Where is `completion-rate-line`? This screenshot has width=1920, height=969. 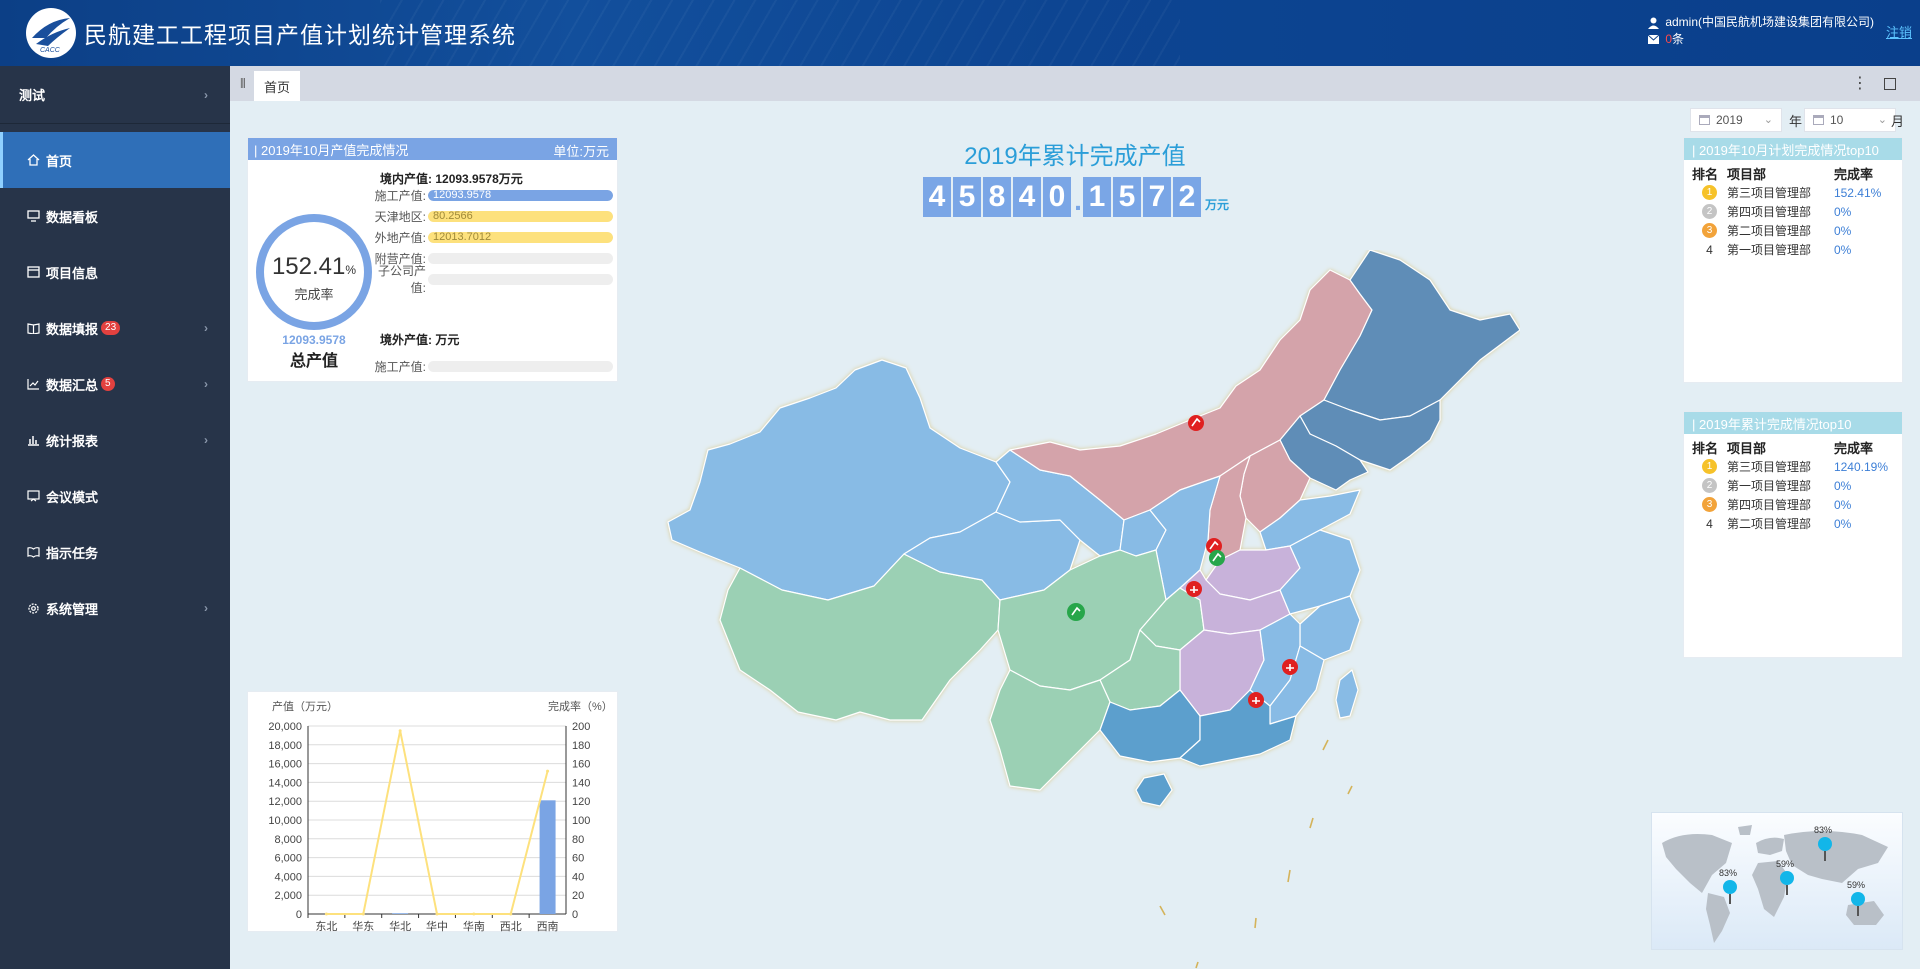 completion-rate-line is located at coordinates (437, 822).